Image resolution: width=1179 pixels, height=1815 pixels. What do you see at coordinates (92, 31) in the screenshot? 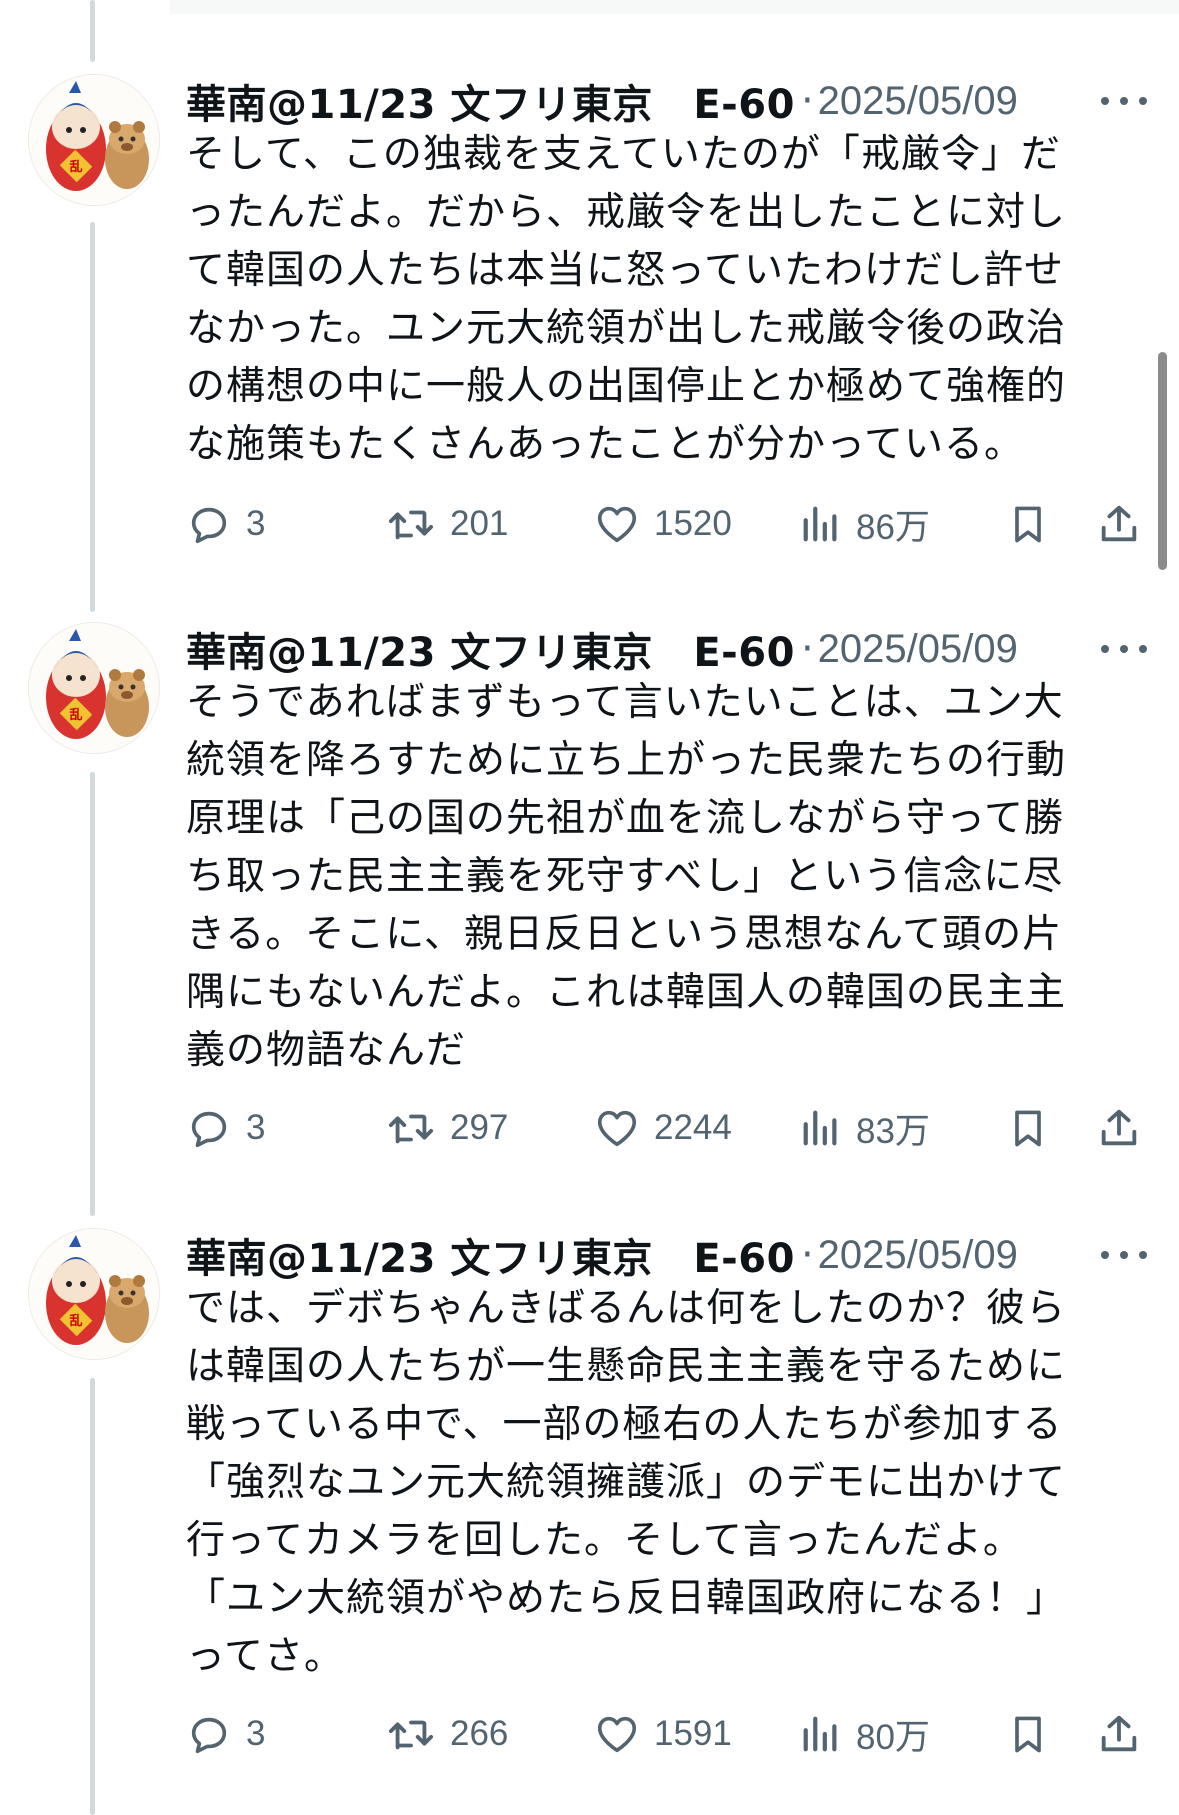
I see `thread-line-top` at bounding box center [92, 31].